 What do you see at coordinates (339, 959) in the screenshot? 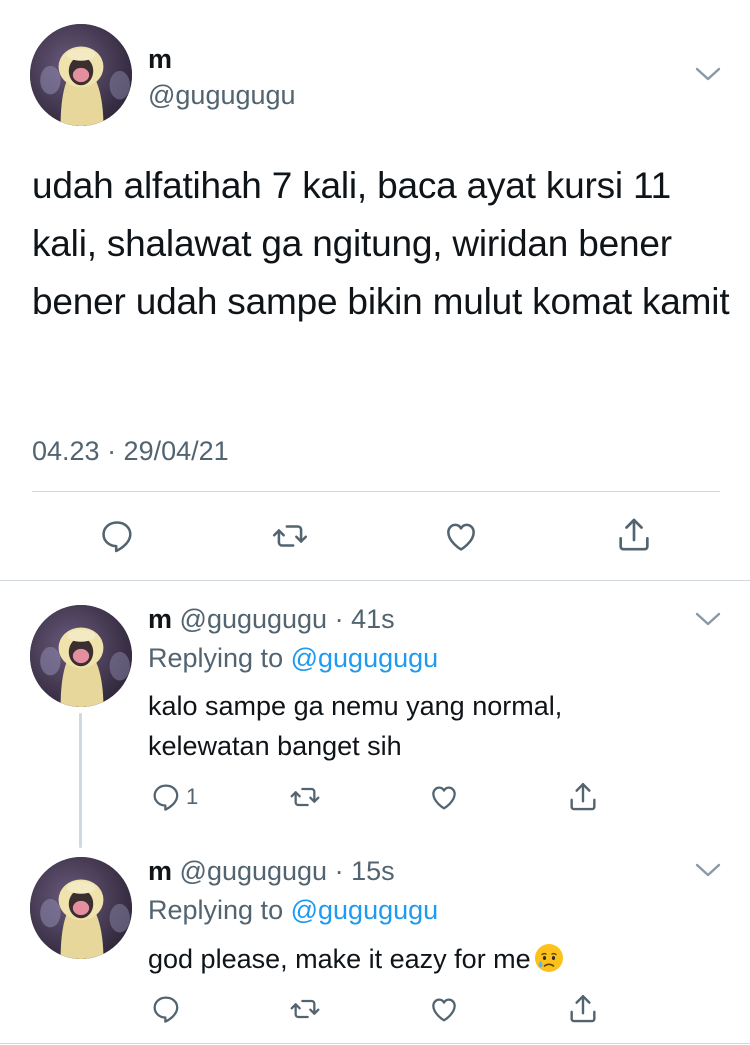
I see `reply-text: god please, make it eazy for me` at bounding box center [339, 959].